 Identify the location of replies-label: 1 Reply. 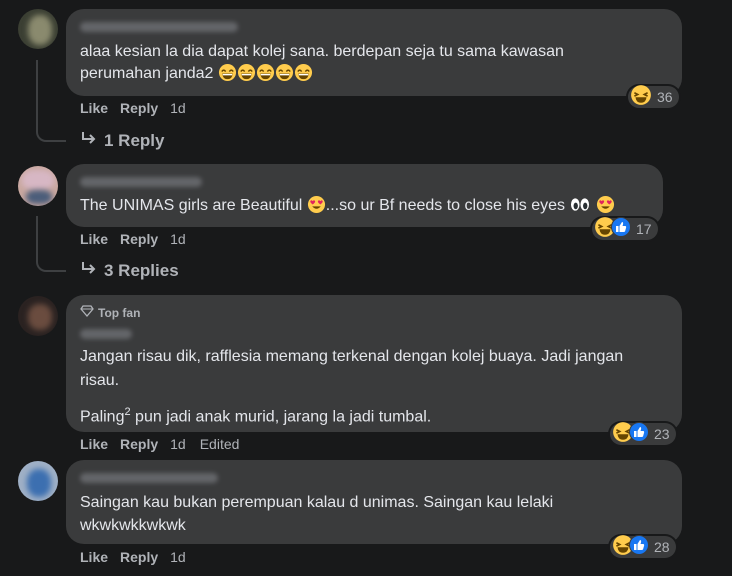
(134, 140).